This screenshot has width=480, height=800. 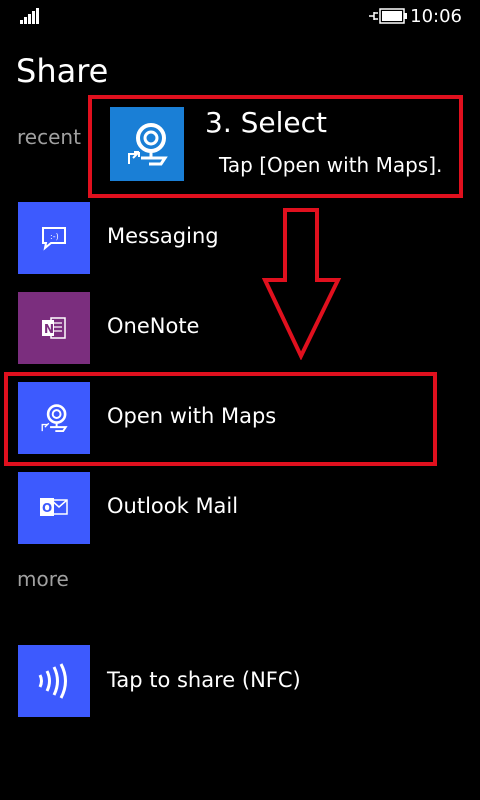 I want to click on signal-strength-icon, so click(x=31, y=16).